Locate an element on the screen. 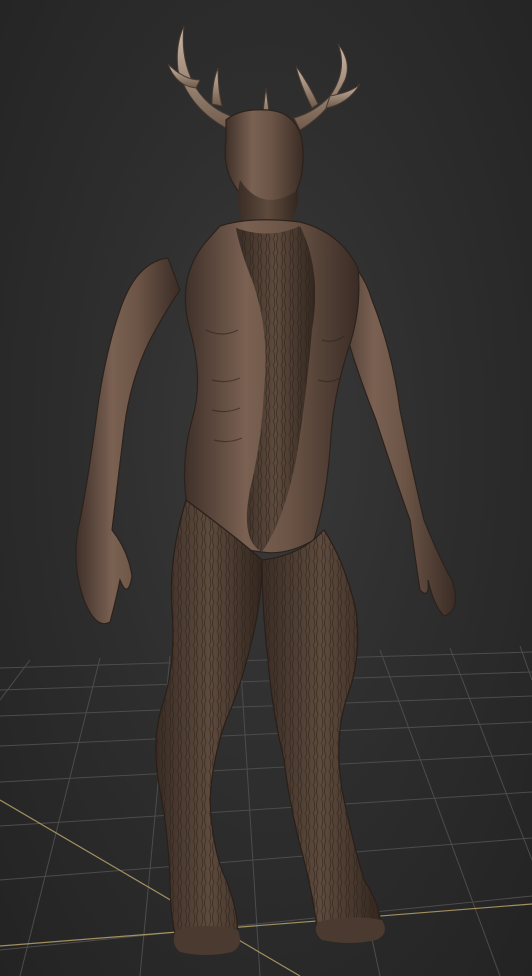 This screenshot has height=976, width=532. right-hoof is located at coordinates (350, 930).